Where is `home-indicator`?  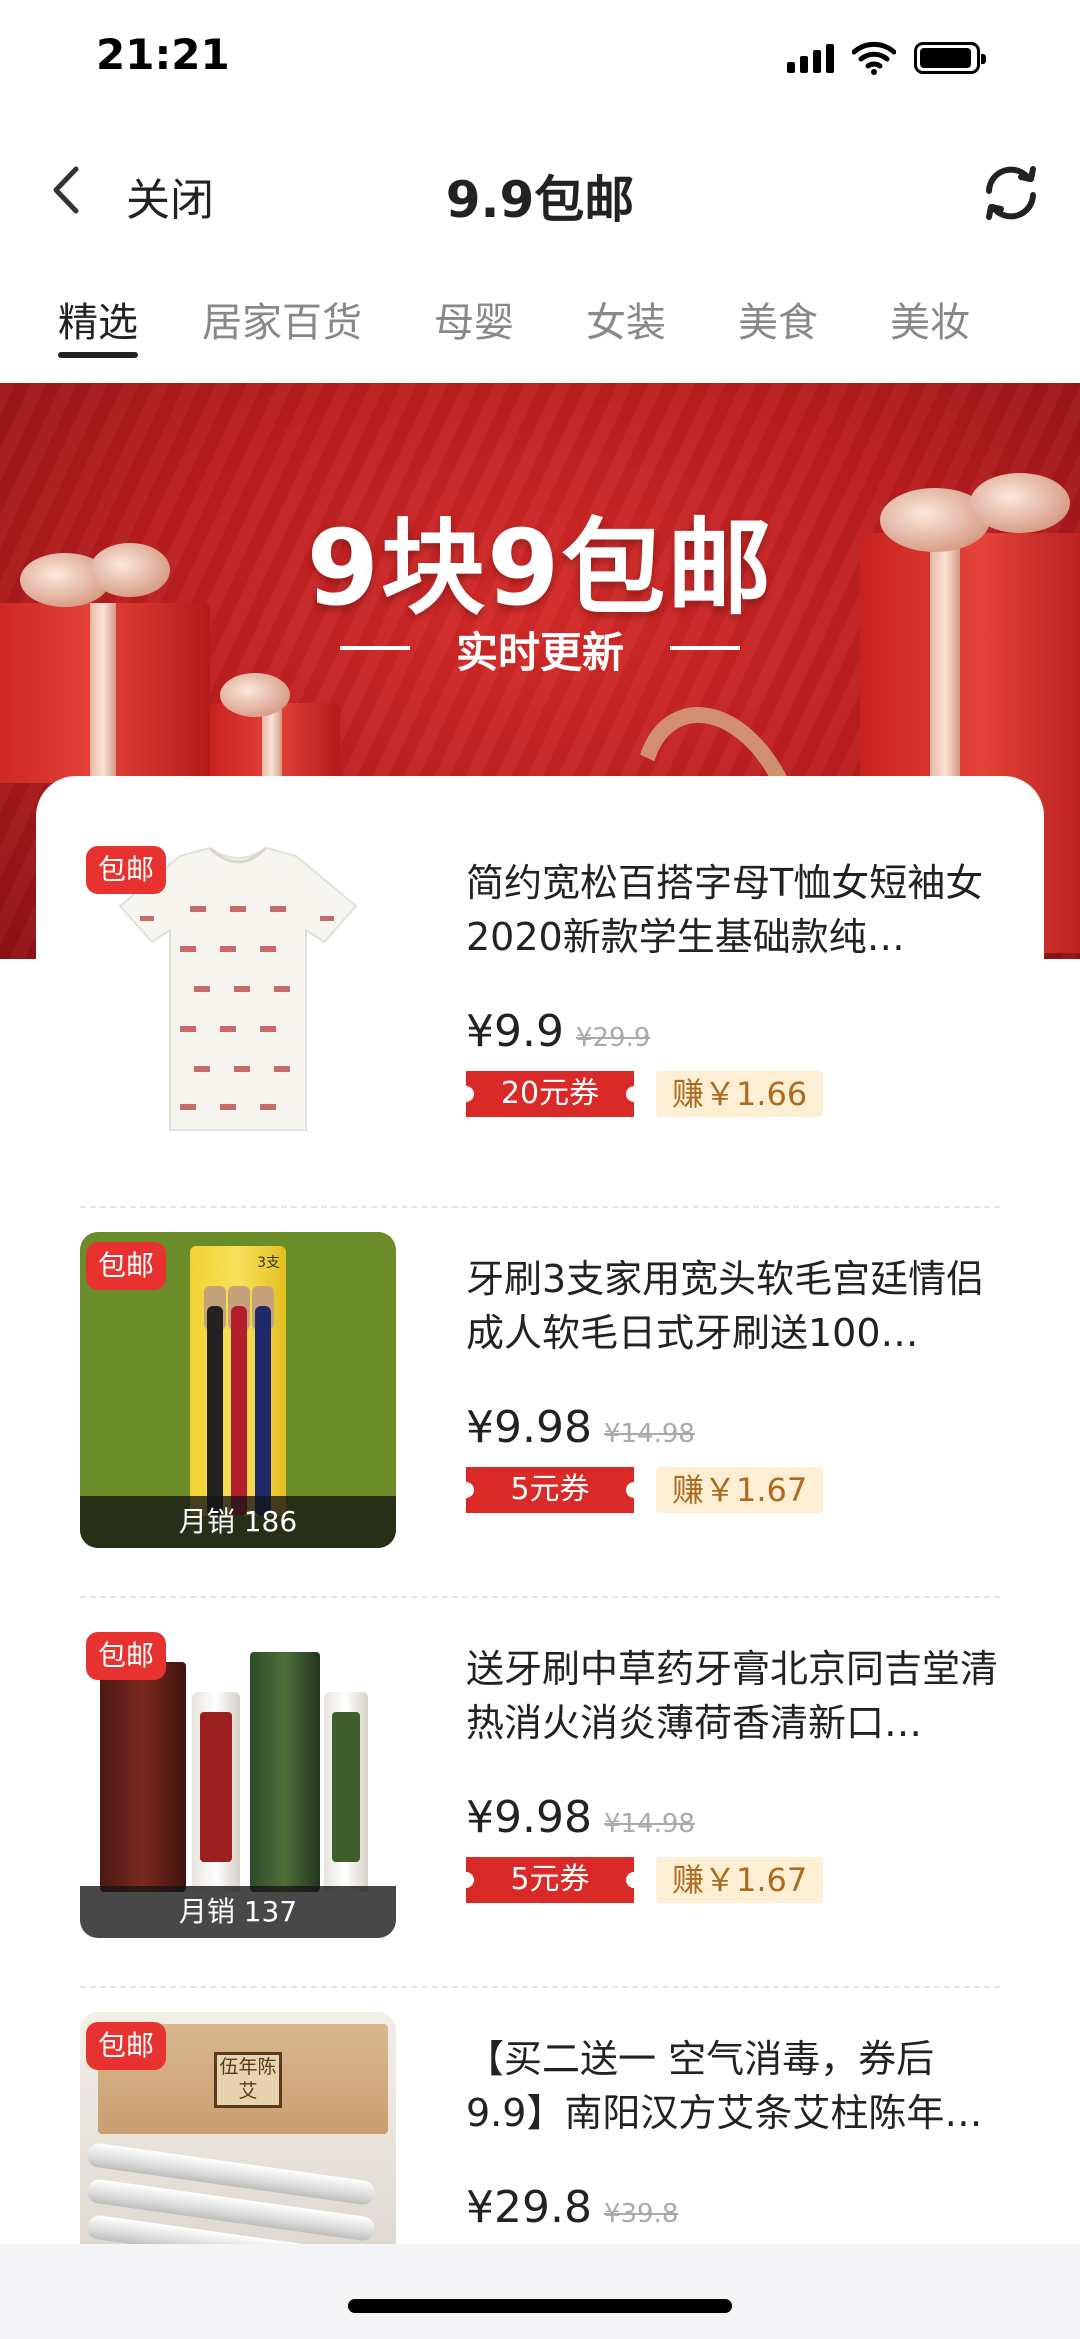
home-indicator is located at coordinates (540, 2306).